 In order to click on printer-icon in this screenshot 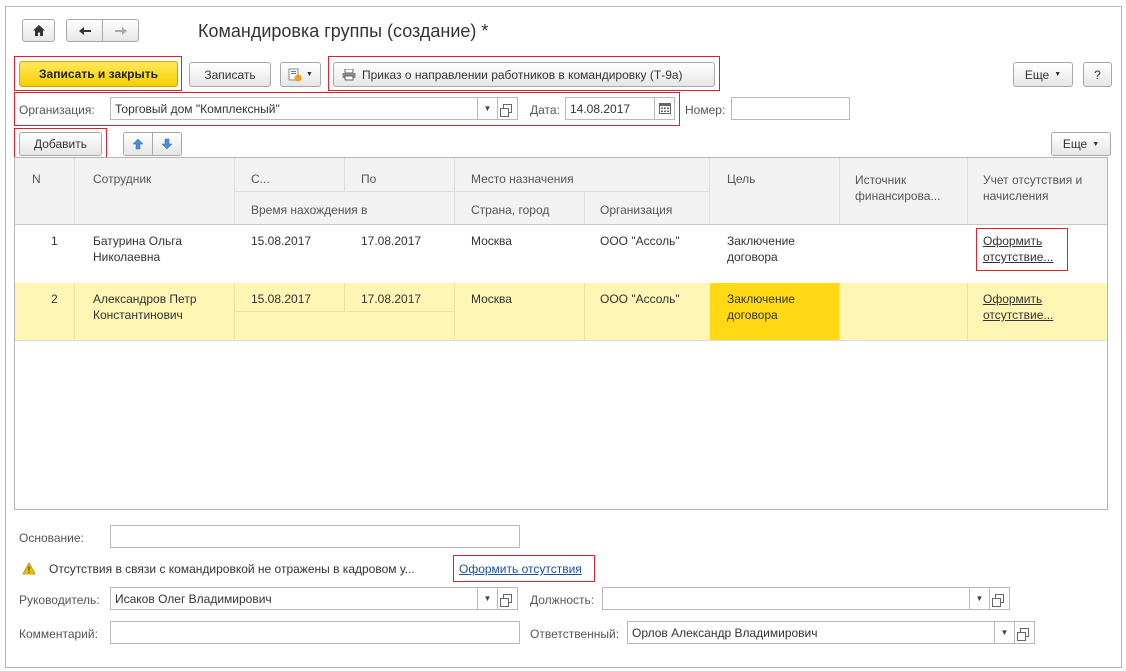, I will do `click(349, 74)`.